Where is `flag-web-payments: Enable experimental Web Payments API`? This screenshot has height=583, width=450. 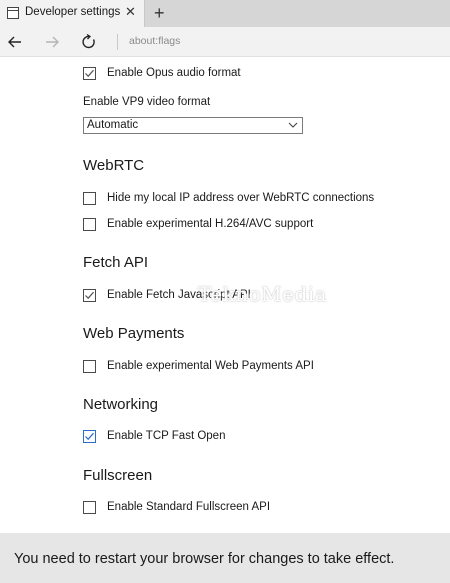 flag-web-payments: Enable experimental Web Payments API is located at coordinates (198, 366).